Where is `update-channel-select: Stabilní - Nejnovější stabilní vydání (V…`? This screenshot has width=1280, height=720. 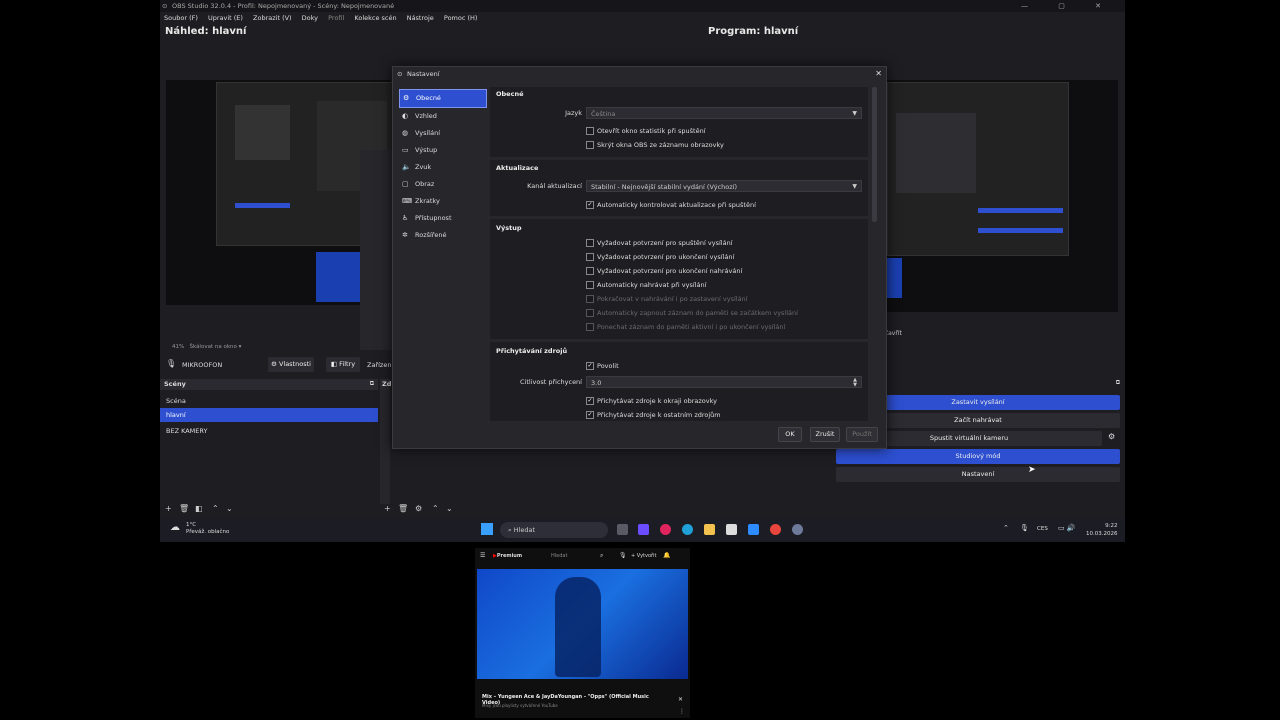 update-channel-select: Stabilní - Nejnovější stabilní vydání (V… is located at coordinates (724, 186).